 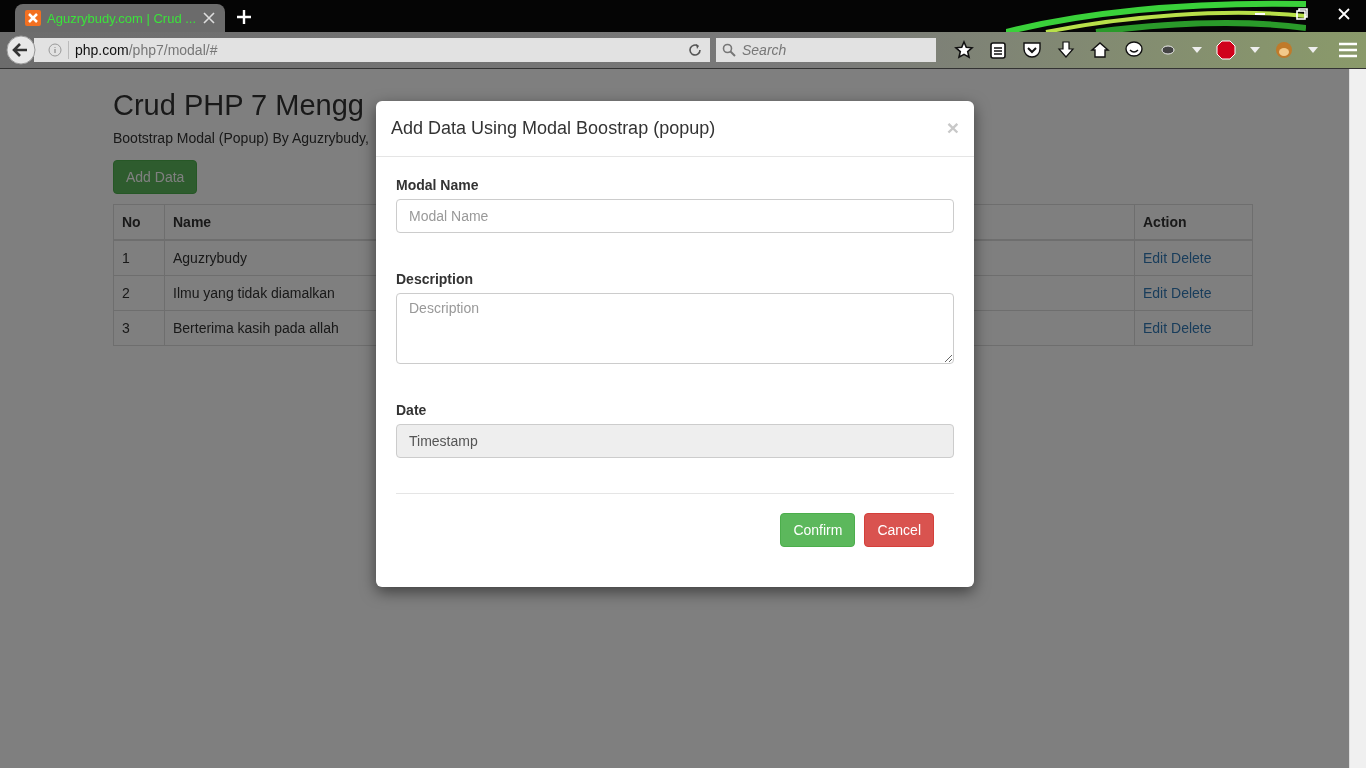 I want to click on table-cell: 1, so click(x=139, y=258).